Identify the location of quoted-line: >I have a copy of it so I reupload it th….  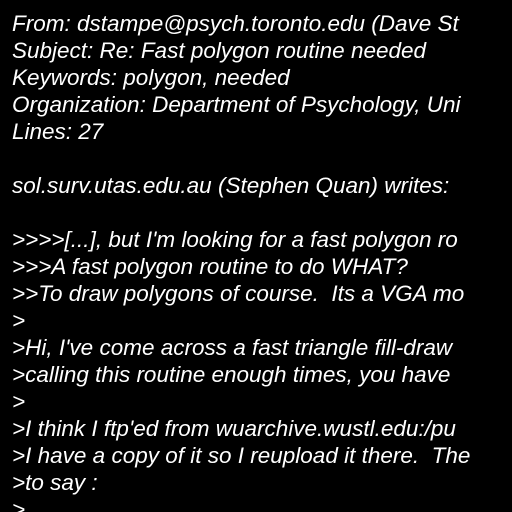
(241, 455).